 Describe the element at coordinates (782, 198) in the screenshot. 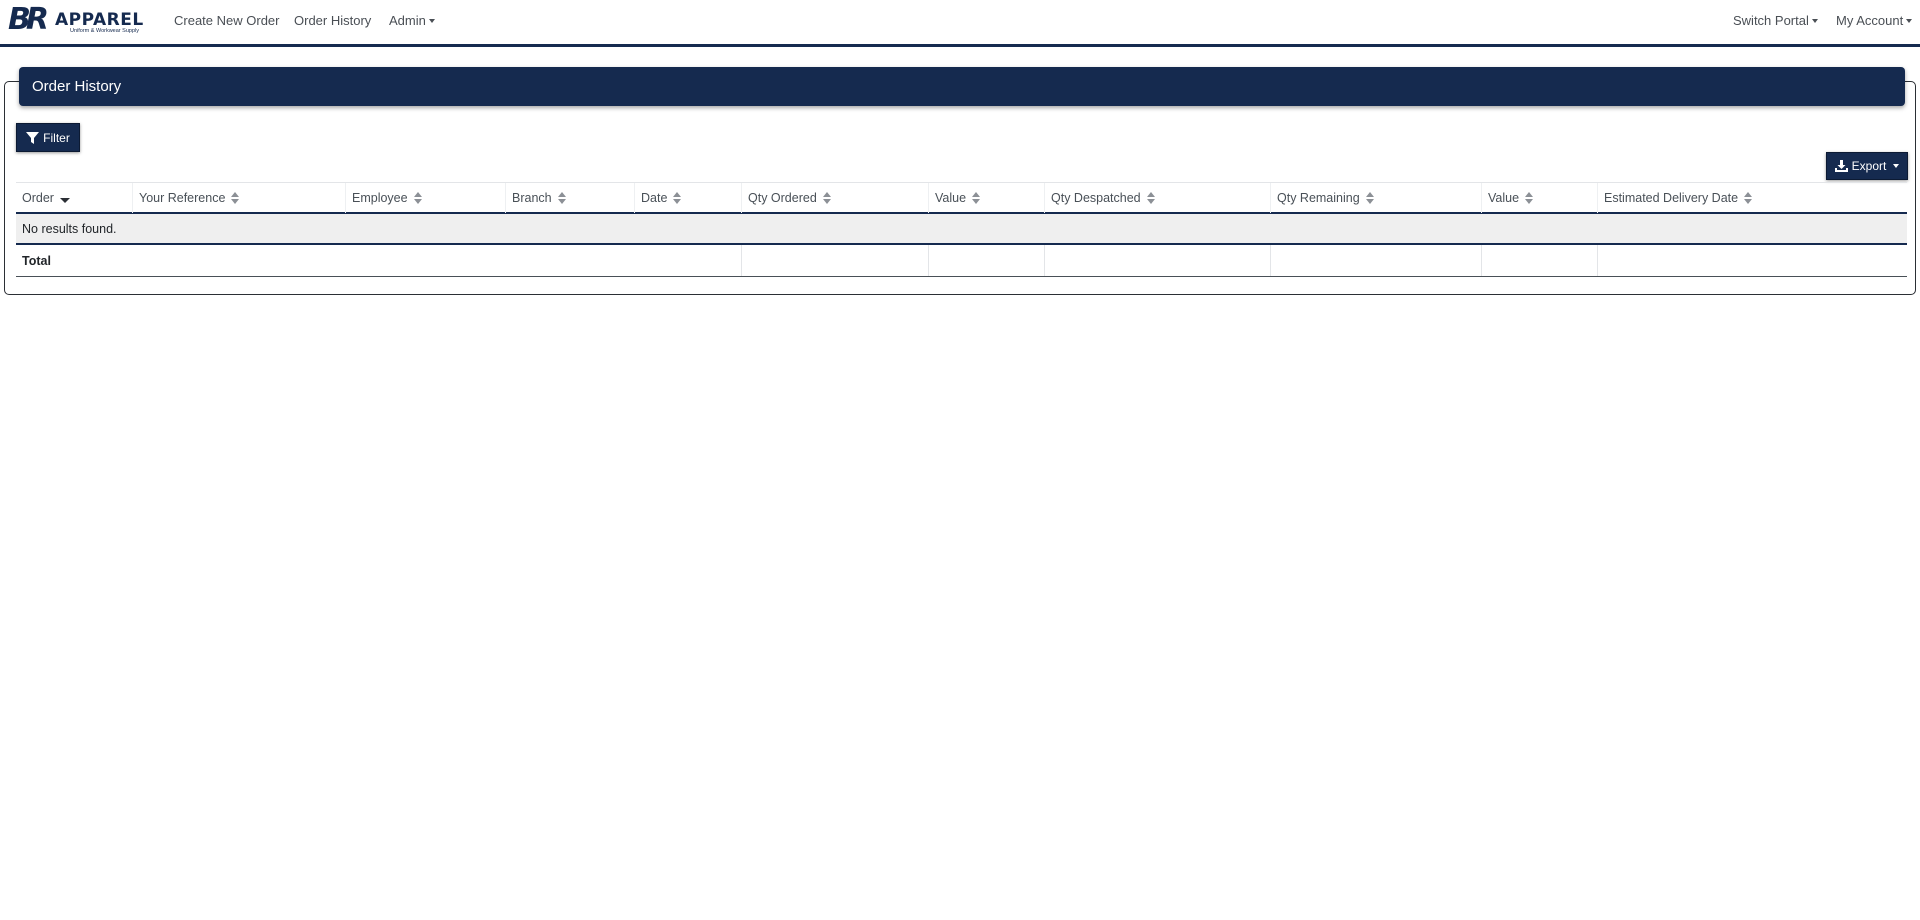

I see `column-label: Qty Ordered` at that location.